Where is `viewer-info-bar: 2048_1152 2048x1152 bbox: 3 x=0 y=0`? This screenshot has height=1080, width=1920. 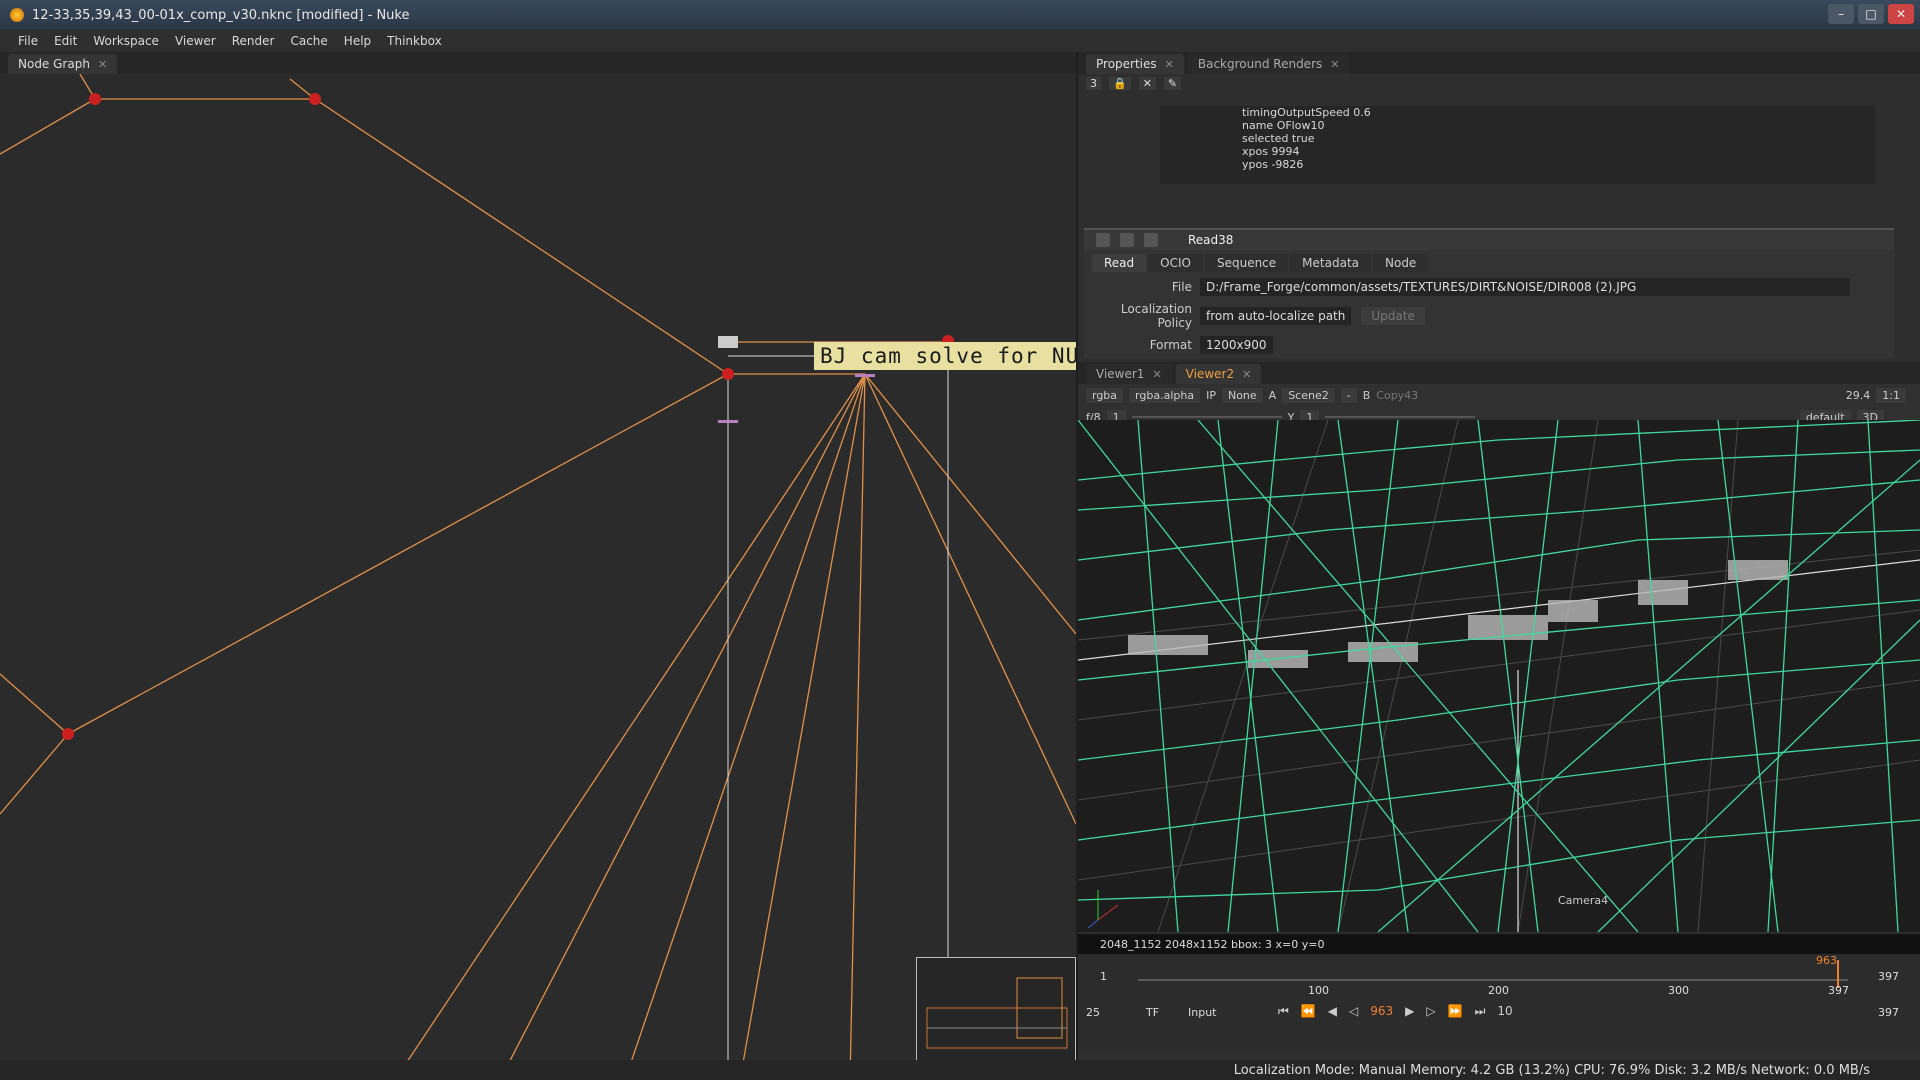
viewer-info-bar: 2048_1152 2048x1152 bbox: 3 x=0 y=0 is located at coordinates (1499, 944).